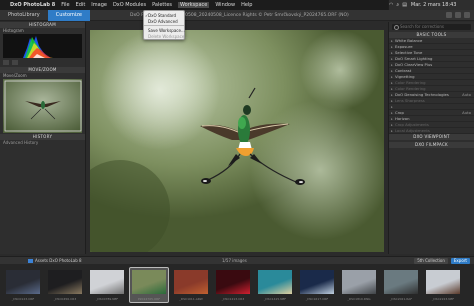  I want to click on workspace-dxo-advanced: DxO Advanced, so click(164, 21).